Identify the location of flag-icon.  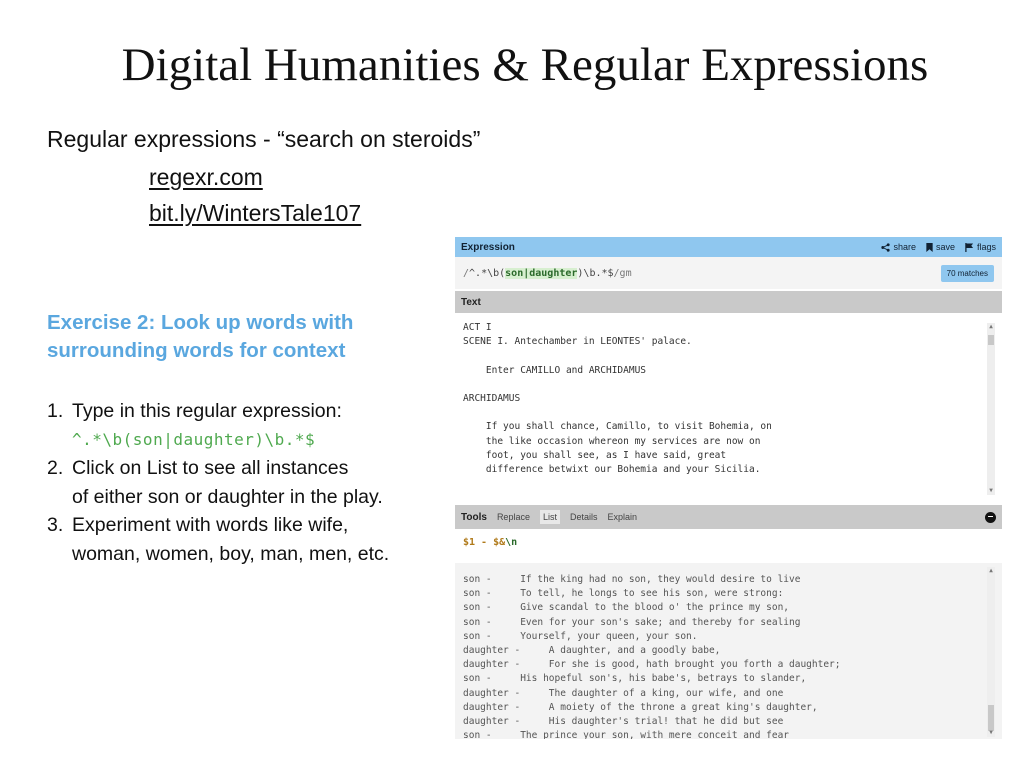
(969, 247).